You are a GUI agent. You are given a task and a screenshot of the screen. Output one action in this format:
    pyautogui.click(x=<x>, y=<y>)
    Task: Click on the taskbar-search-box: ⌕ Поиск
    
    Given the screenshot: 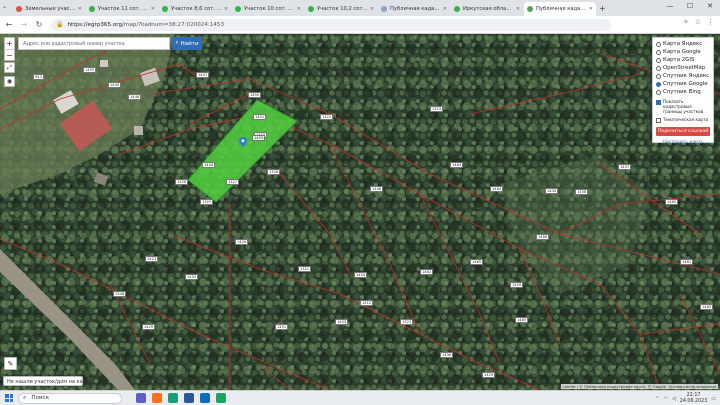 What is the action you would take?
    pyautogui.click(x=70, y=398)
    